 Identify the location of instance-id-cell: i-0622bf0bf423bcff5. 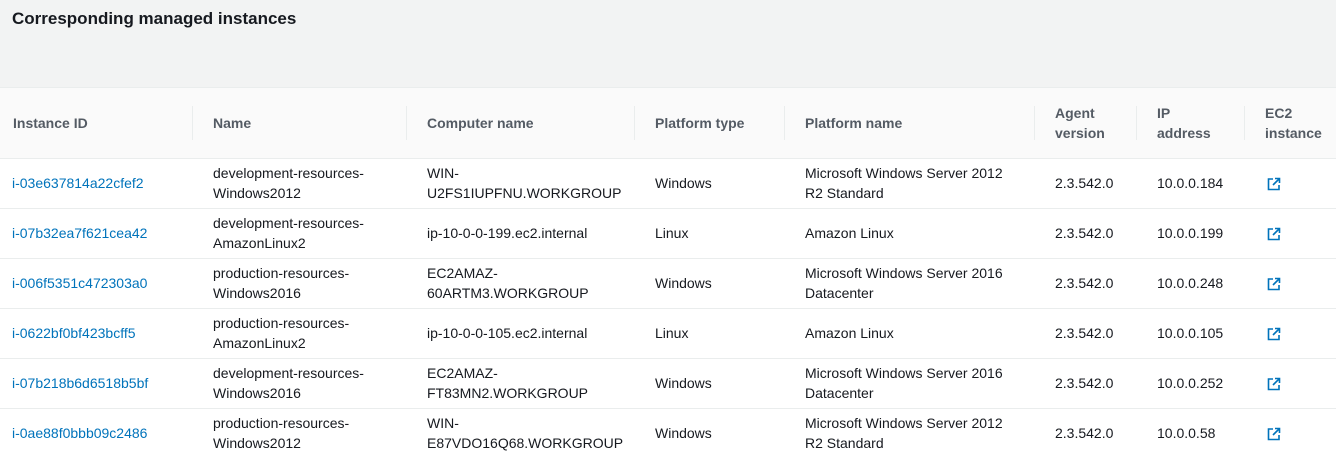
(96, 333).